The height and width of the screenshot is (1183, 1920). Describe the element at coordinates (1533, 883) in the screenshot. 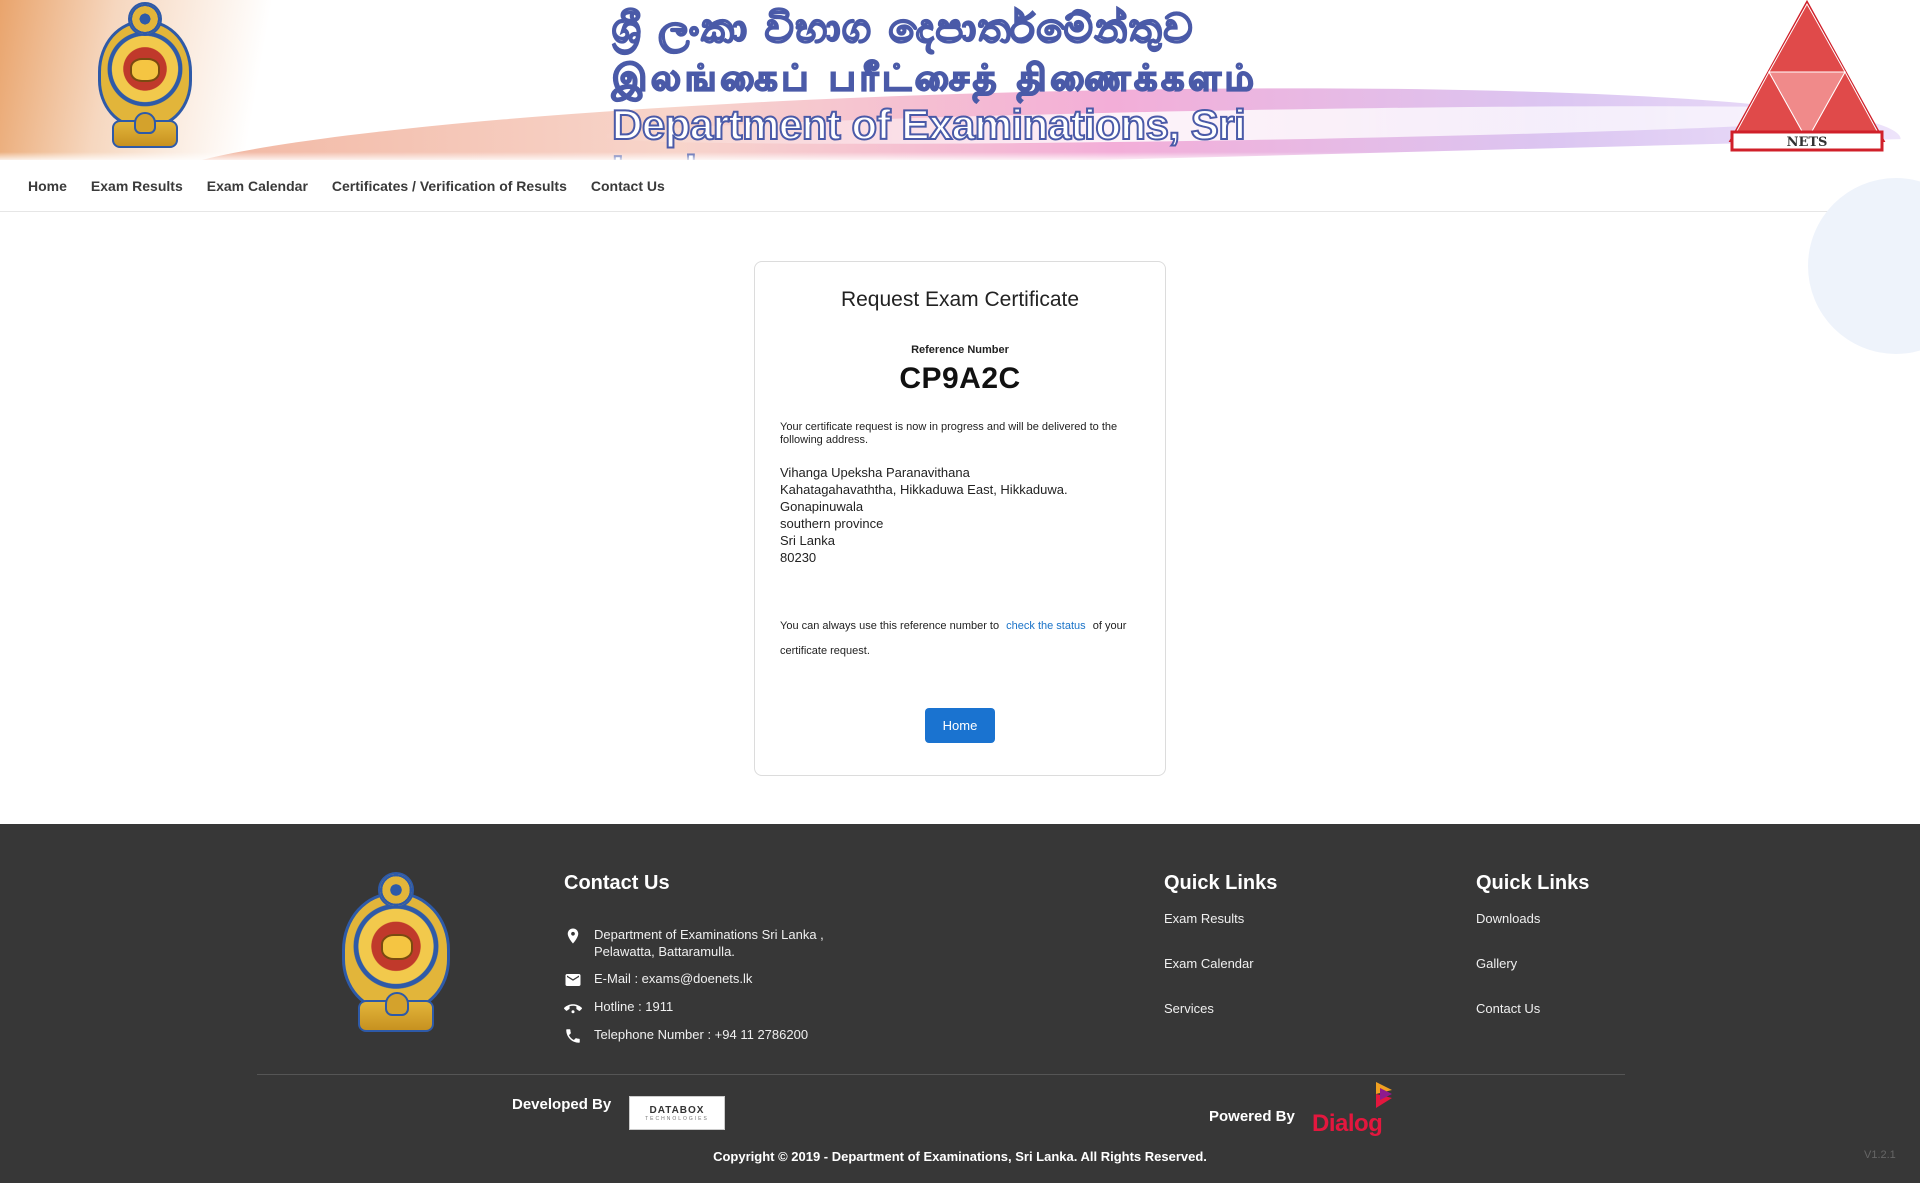

I see `quick-links-heading-2: Quick Links` at that location.